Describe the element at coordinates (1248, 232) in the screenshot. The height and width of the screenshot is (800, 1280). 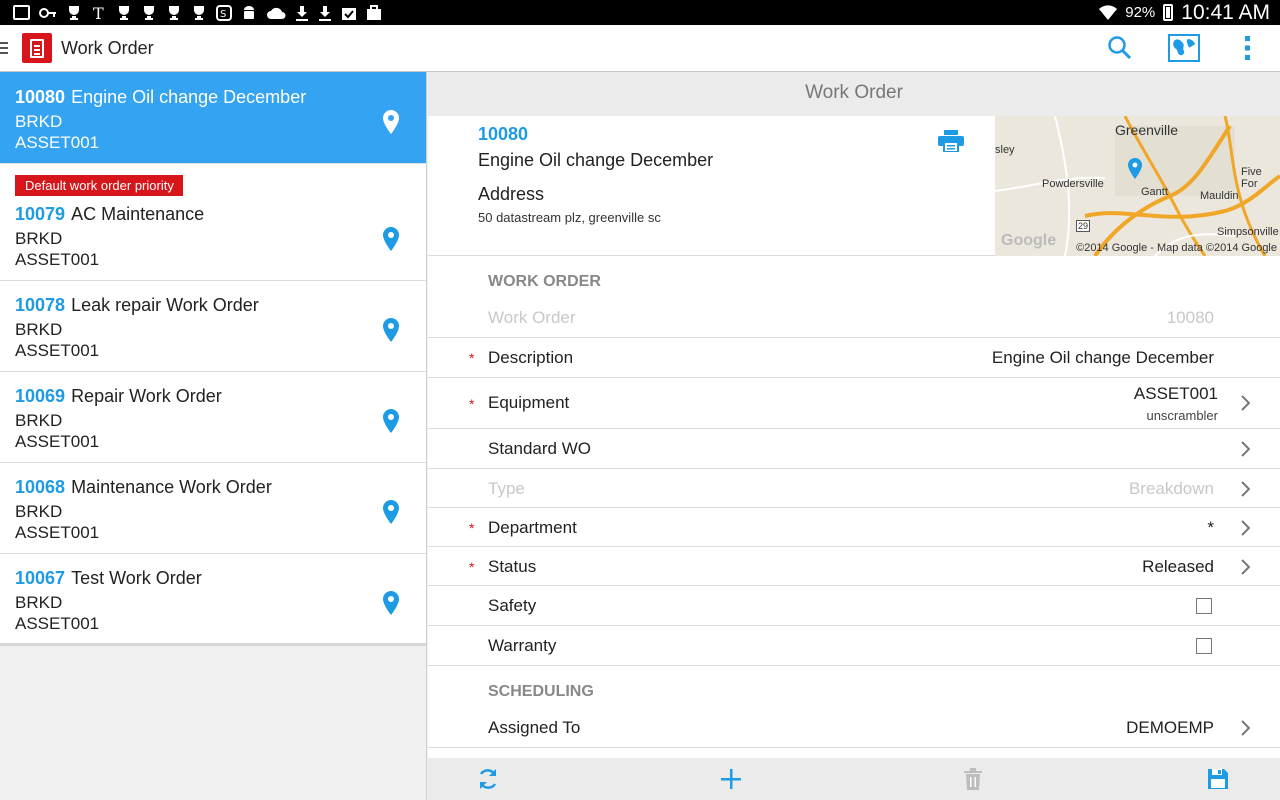
I see `map-label: Simpsonville` at that location.